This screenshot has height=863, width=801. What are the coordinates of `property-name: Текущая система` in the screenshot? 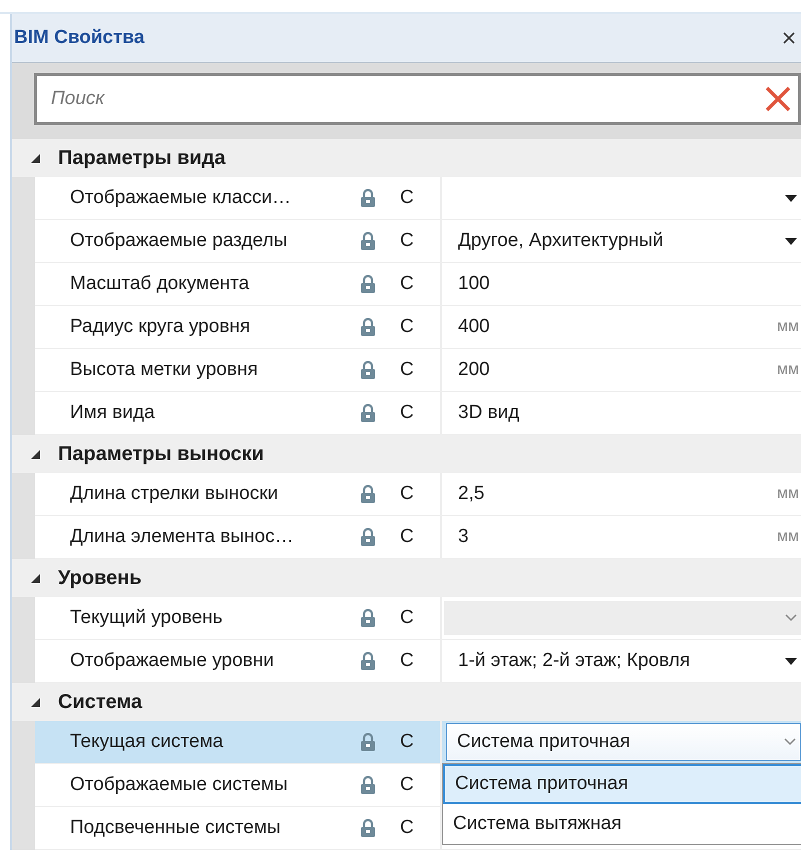 It's located at (147, 742).